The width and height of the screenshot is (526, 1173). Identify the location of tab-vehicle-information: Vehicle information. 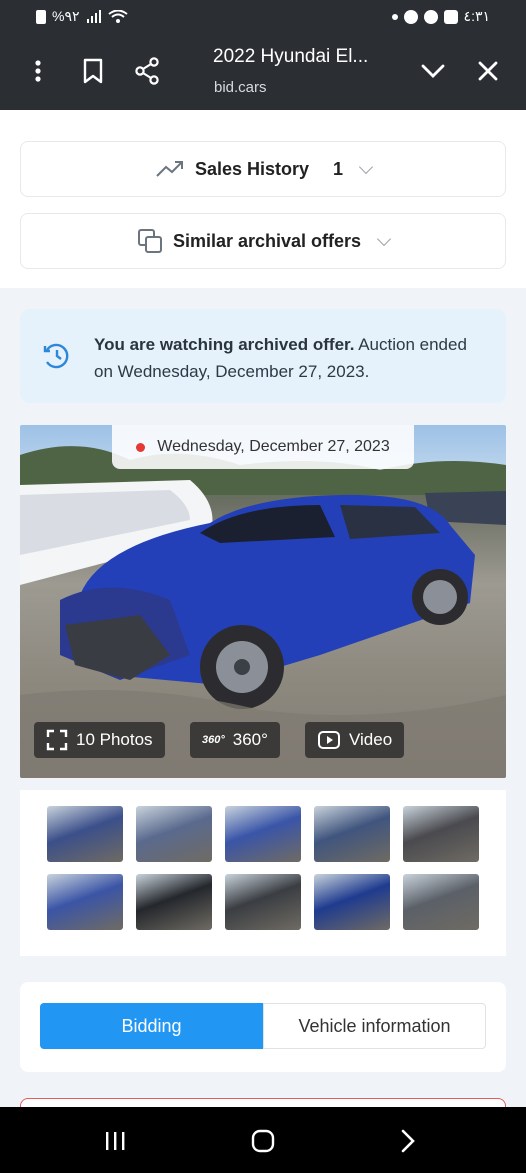
(374, 1026).